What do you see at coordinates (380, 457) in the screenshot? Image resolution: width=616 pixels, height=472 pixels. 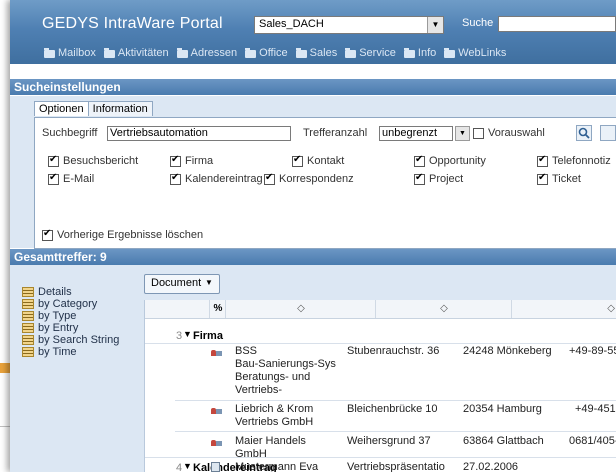 I see `group-row-kalendereintrag: 4 ▼ Kalendereintrag` at bounding box center [380, 457].